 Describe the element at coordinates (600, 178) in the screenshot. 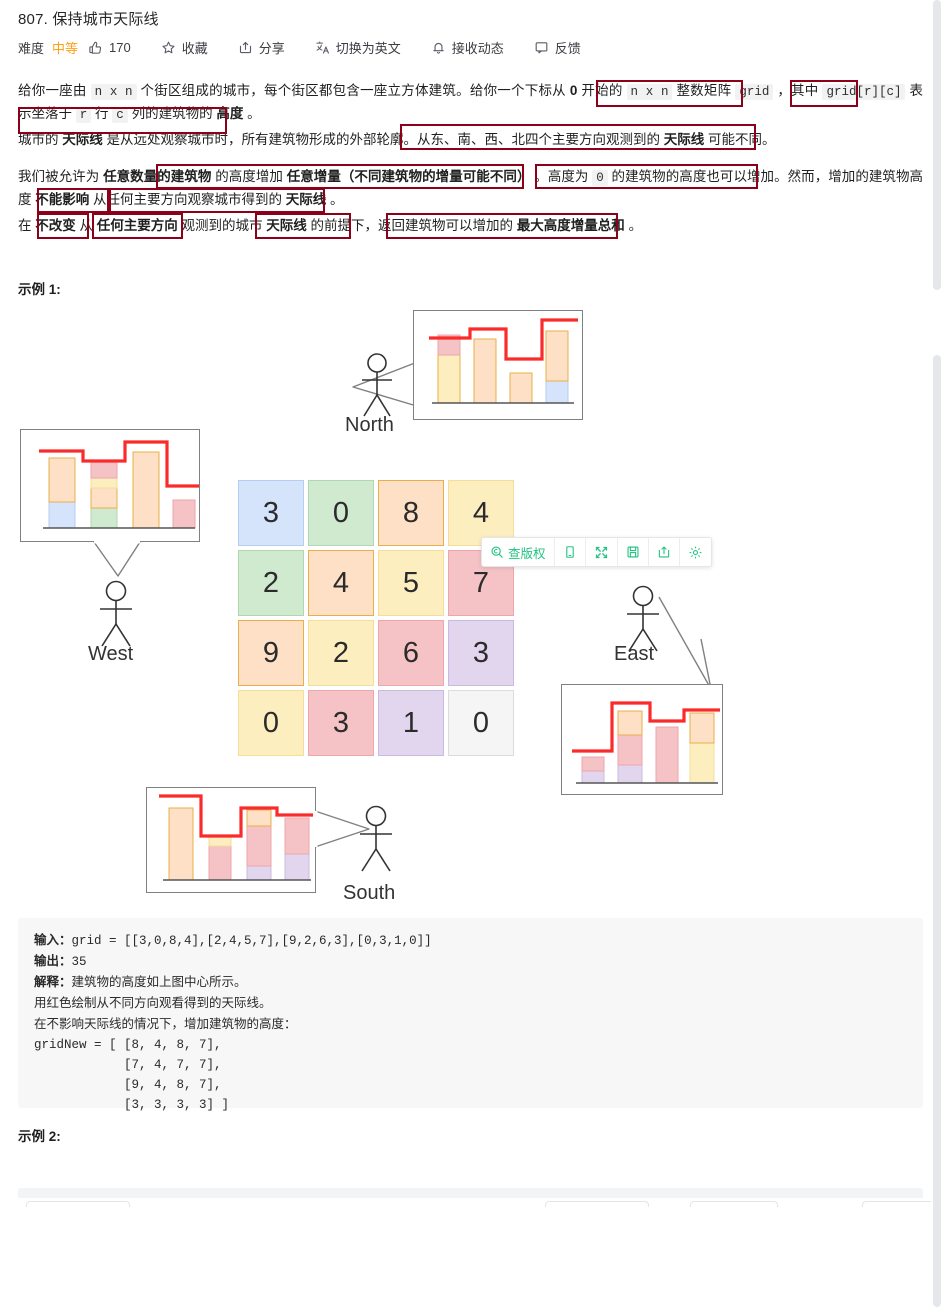

I see `code-inline-zero: 0` at that location.